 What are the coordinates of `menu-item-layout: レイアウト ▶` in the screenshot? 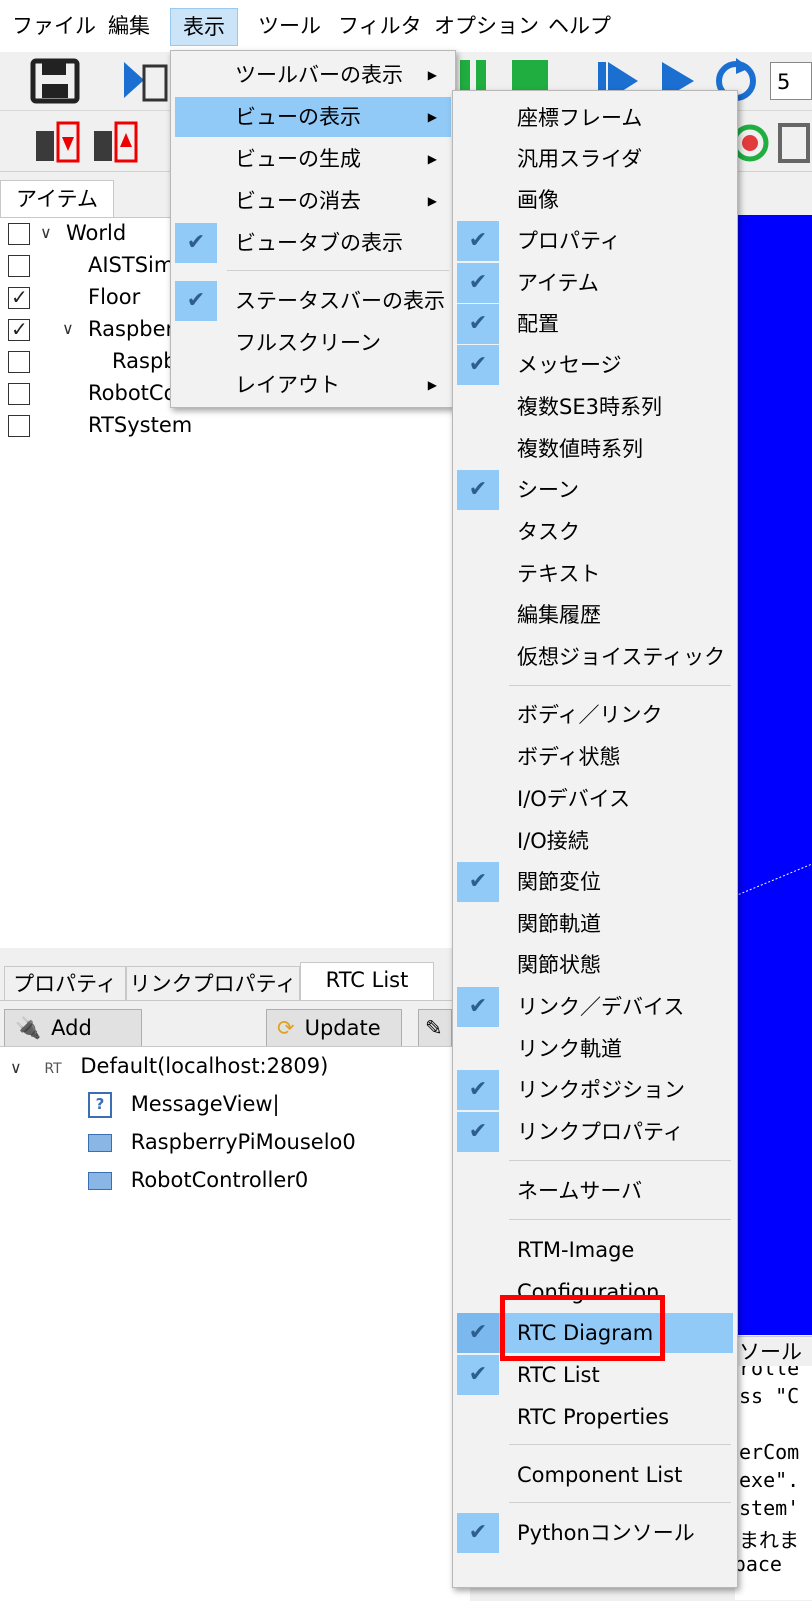 It's located at (313, 385).